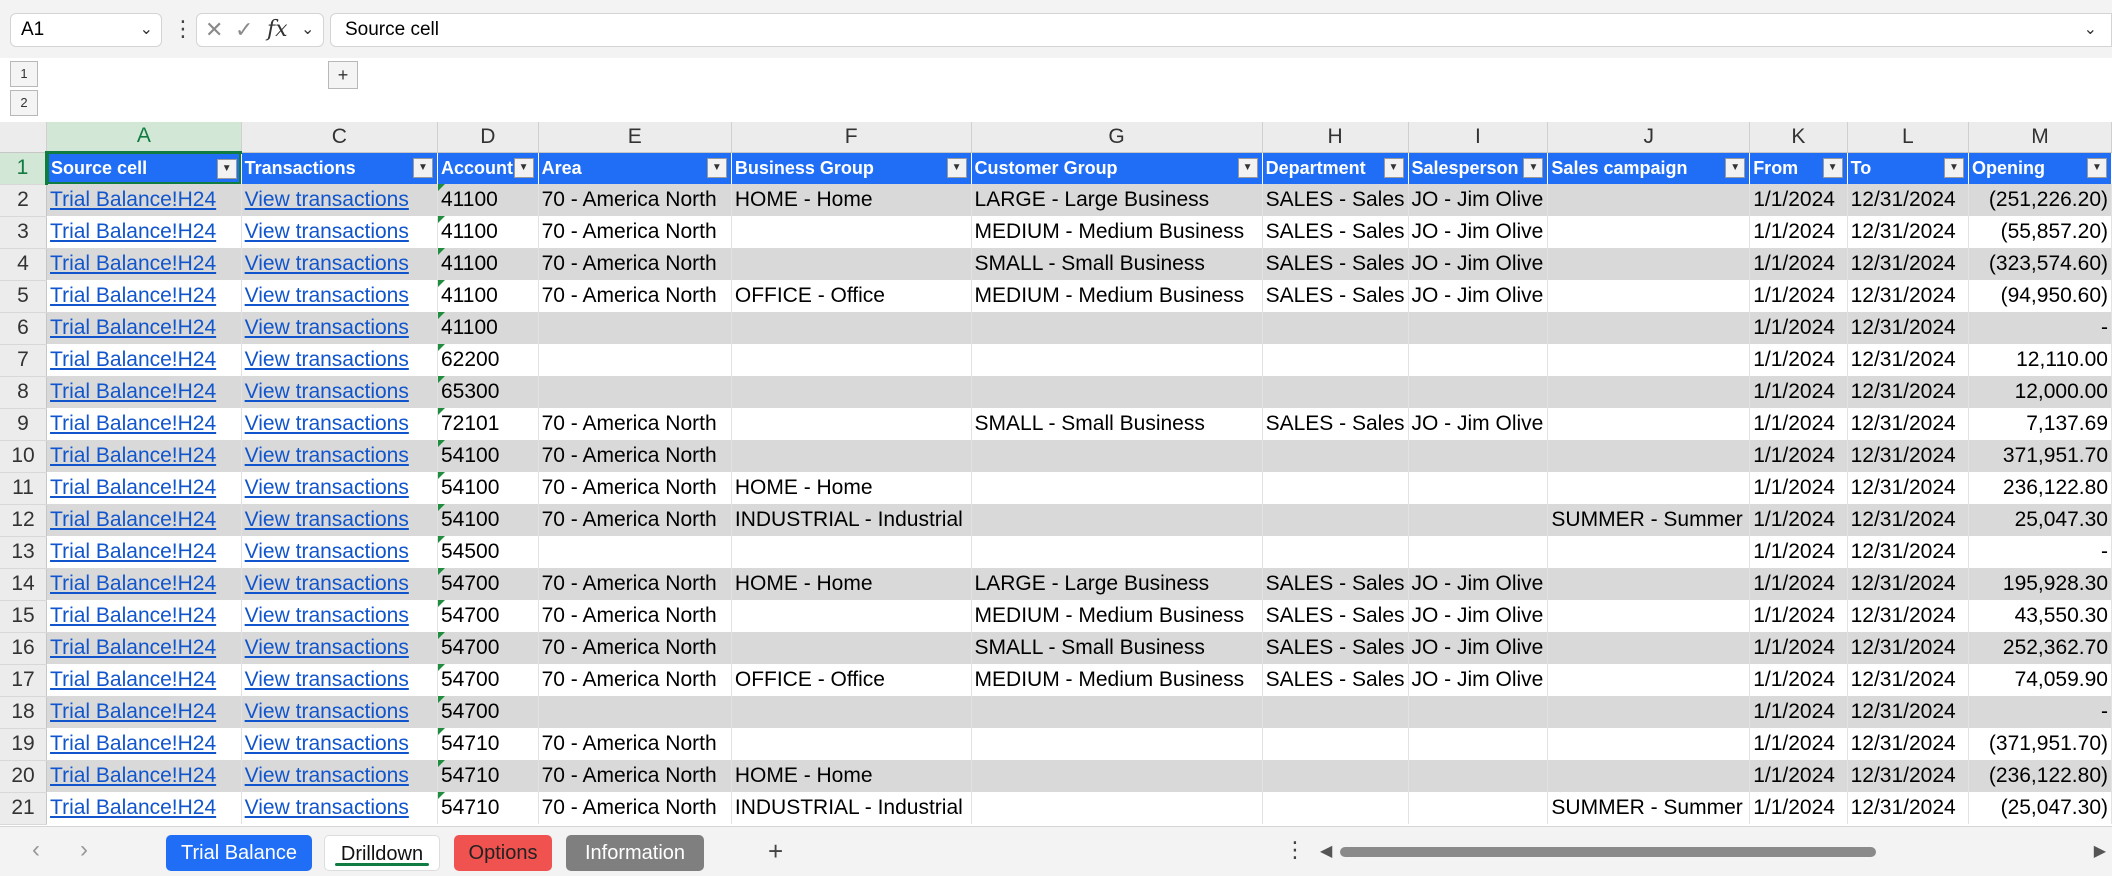 The image size is (2112, 876). What do you see at coordinates (635, 296) in the screenshot?
I see `area-cell: 70 - America North` at bounding box center [635, 296].